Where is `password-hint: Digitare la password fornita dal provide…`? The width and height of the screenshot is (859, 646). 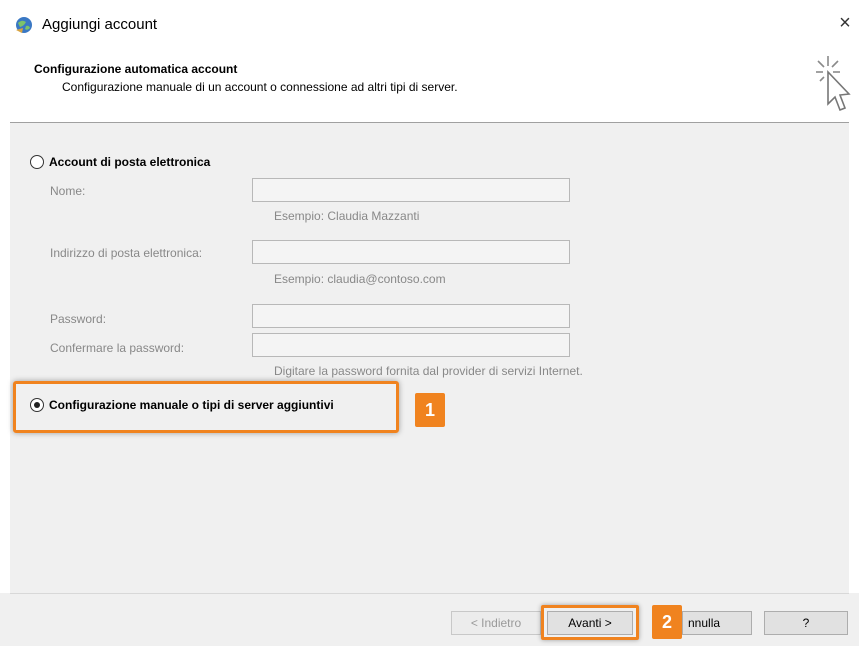 password-hint: Digitare la password fornita dal provide… is located at coordinates (428, 371).